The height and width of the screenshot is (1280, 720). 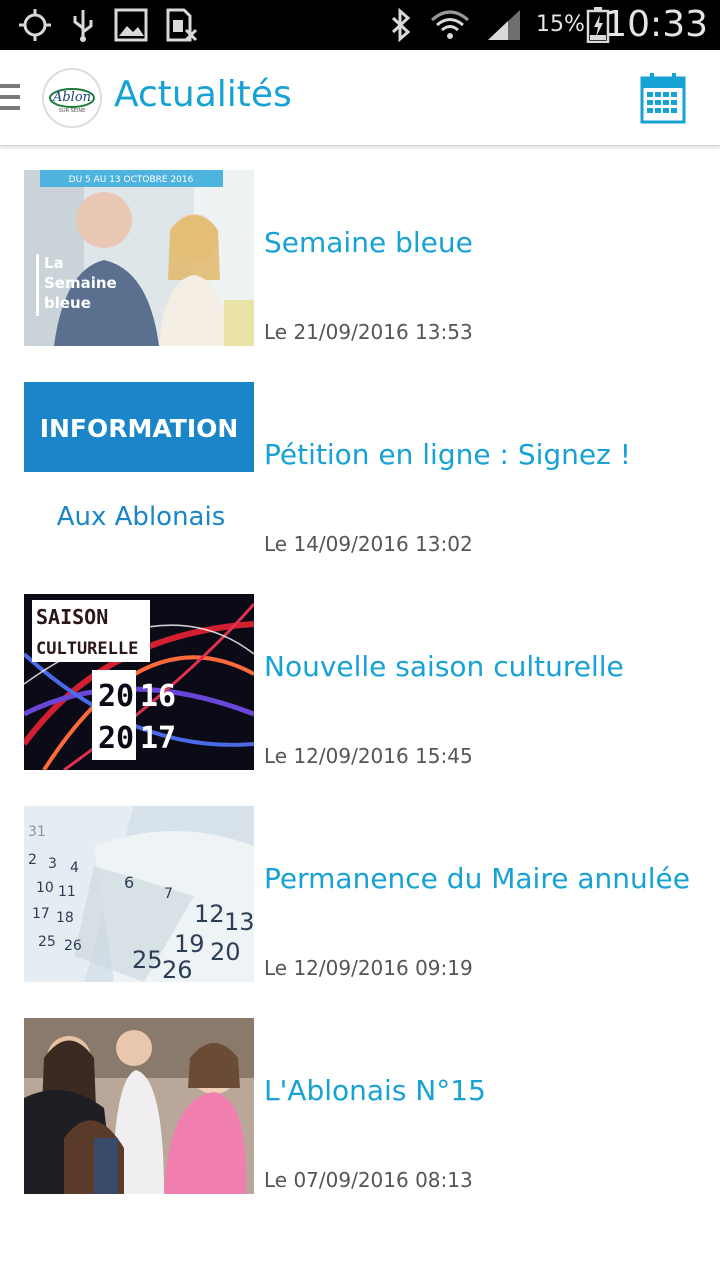 What do you see at coordinates (656, 24) in the screenshot?
I see `clock: 10:33` at bounding box center [656, 24].